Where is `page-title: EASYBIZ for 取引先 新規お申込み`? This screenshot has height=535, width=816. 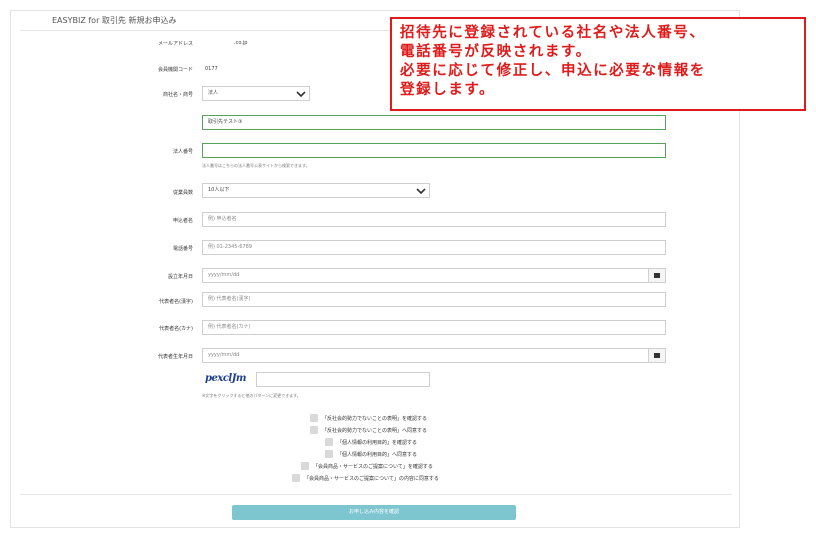
page-title: EASYBIZ for 取引先 新規お申込み is located at coordinates (114, 20).